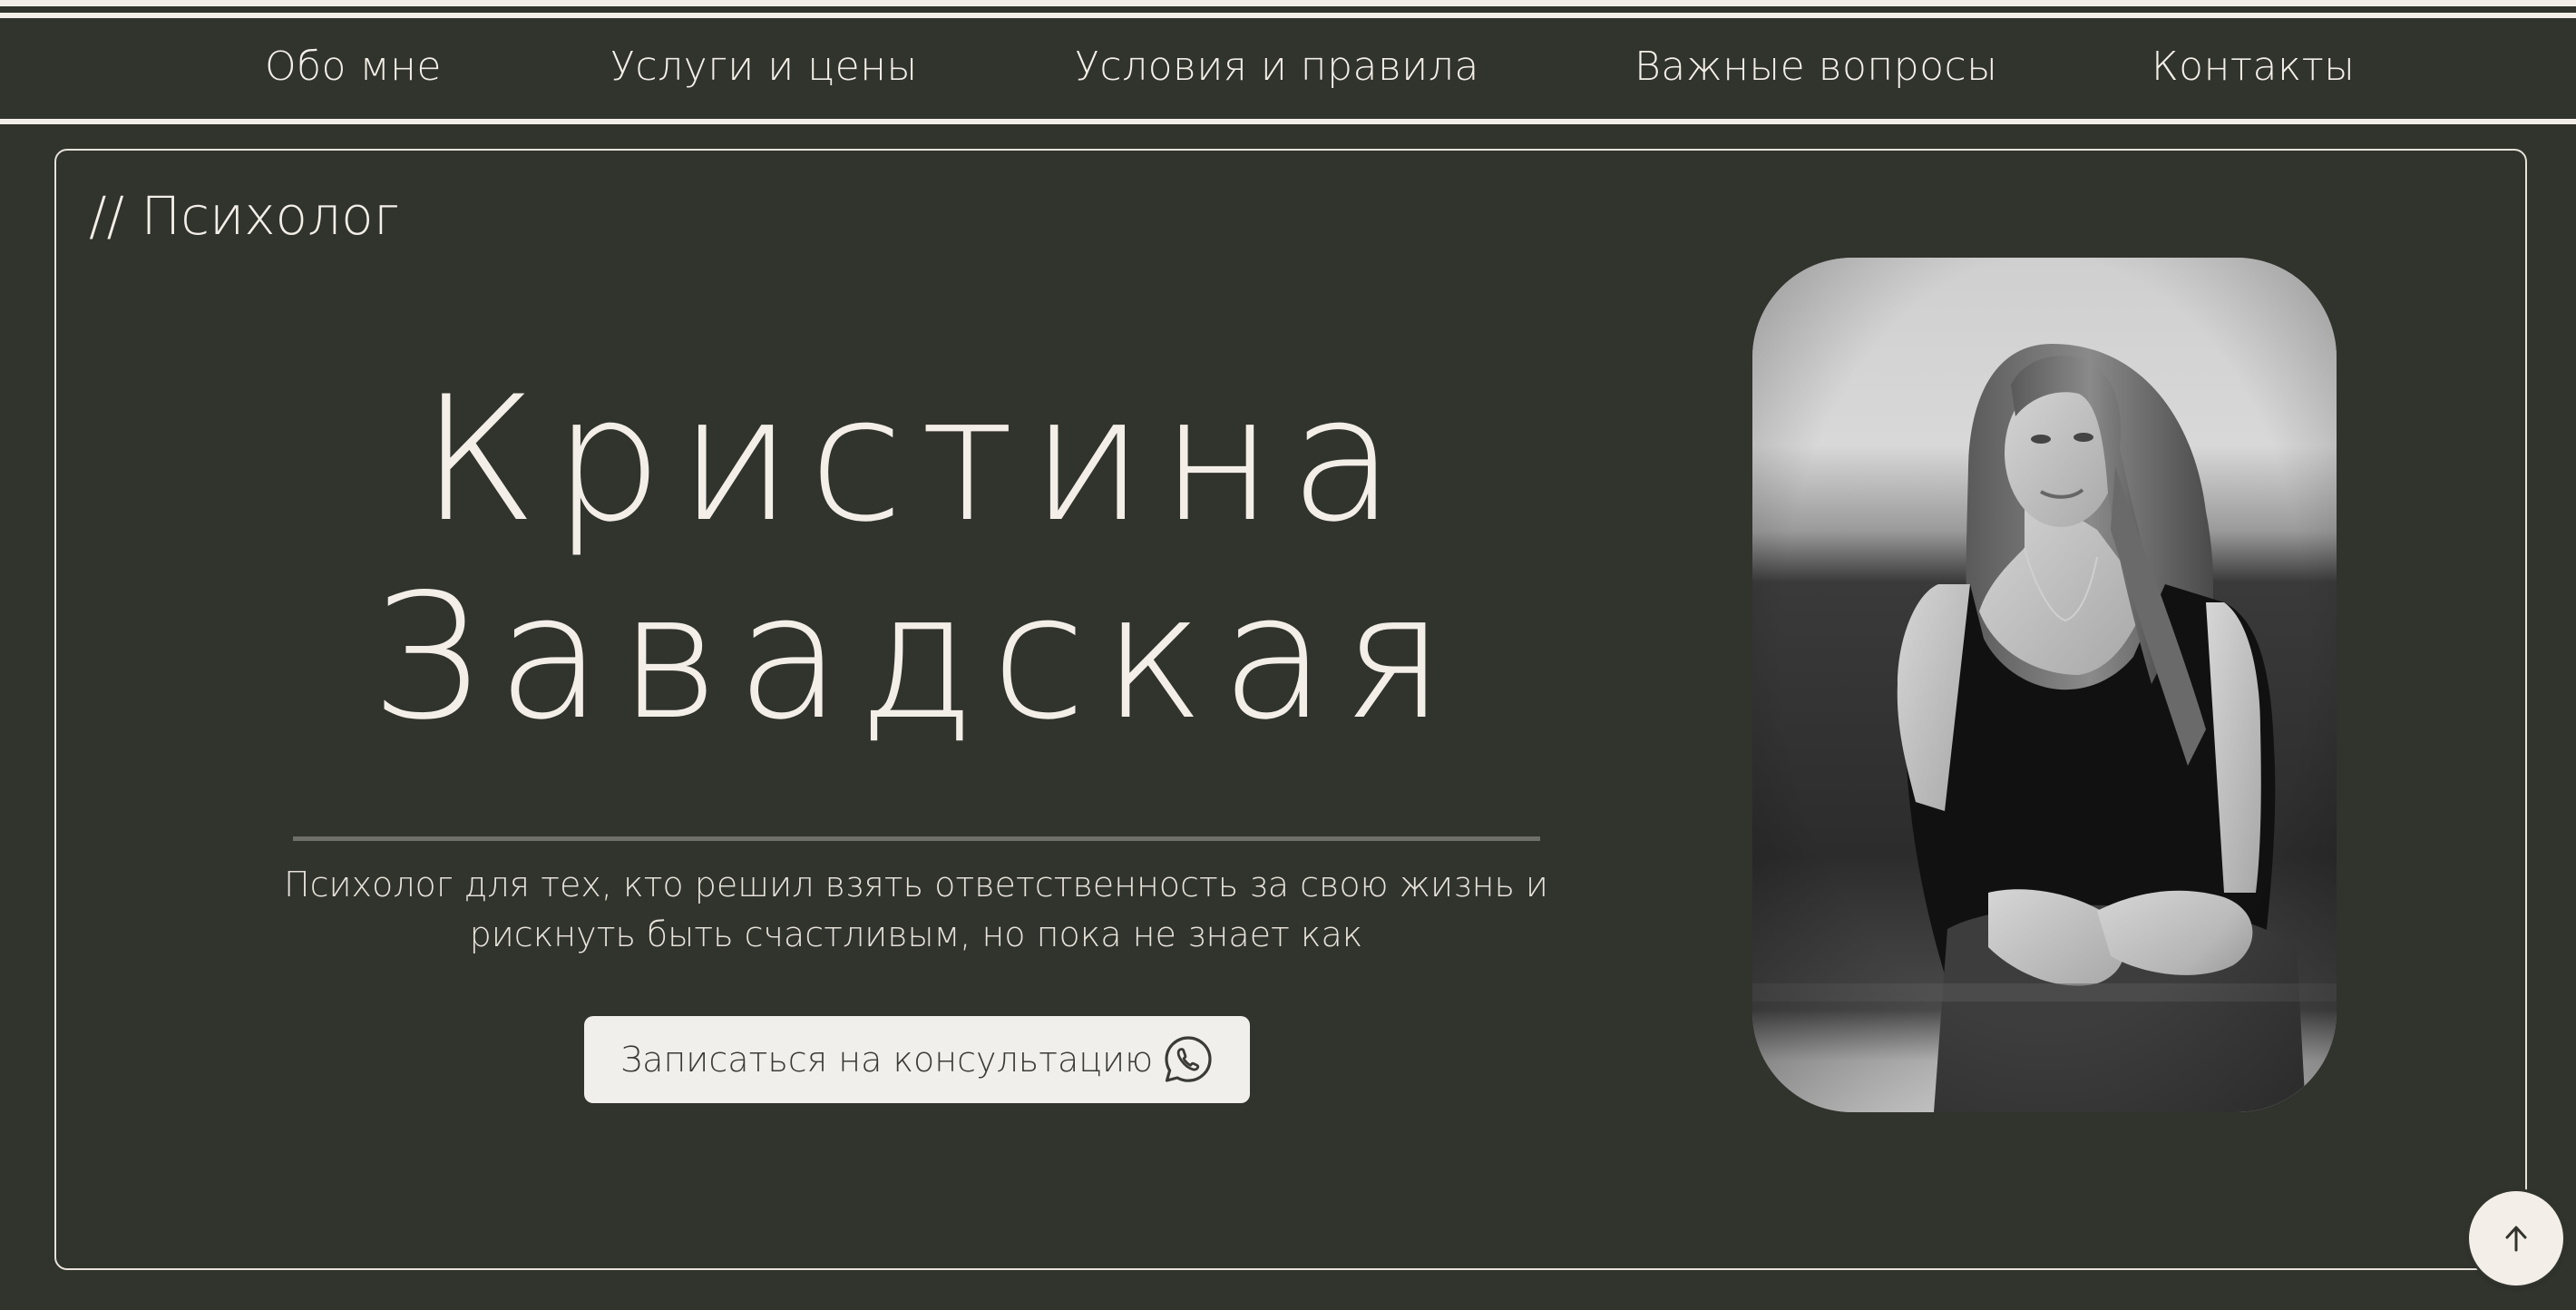 This screenshot has width=2576, height=1310. Describe the element at coordinates (1288, 121) in the screenshot. I see `nav-bottom-line` at that location.